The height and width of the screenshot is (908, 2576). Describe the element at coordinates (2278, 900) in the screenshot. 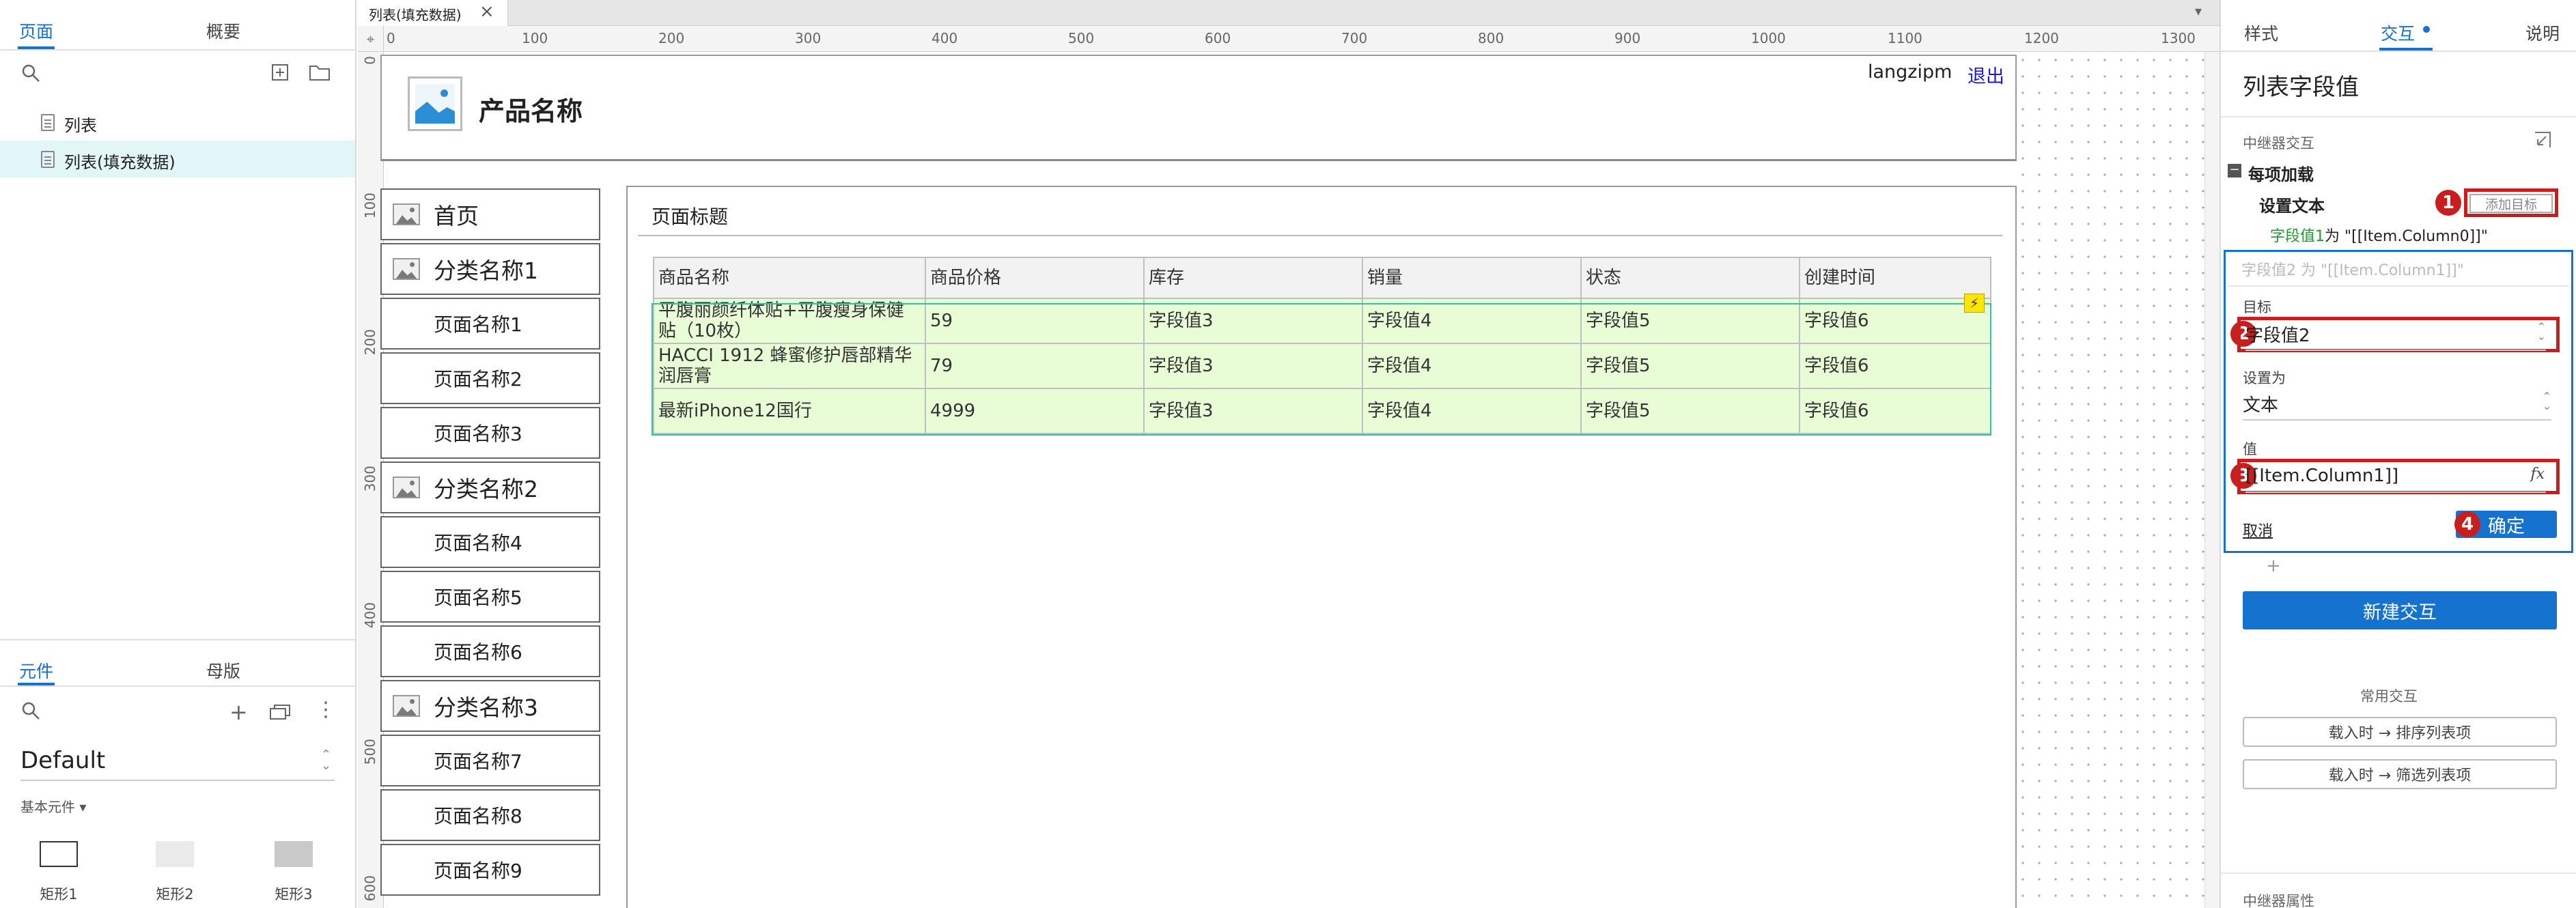

I see `repeater-props-label: 中继器属性` at that location.